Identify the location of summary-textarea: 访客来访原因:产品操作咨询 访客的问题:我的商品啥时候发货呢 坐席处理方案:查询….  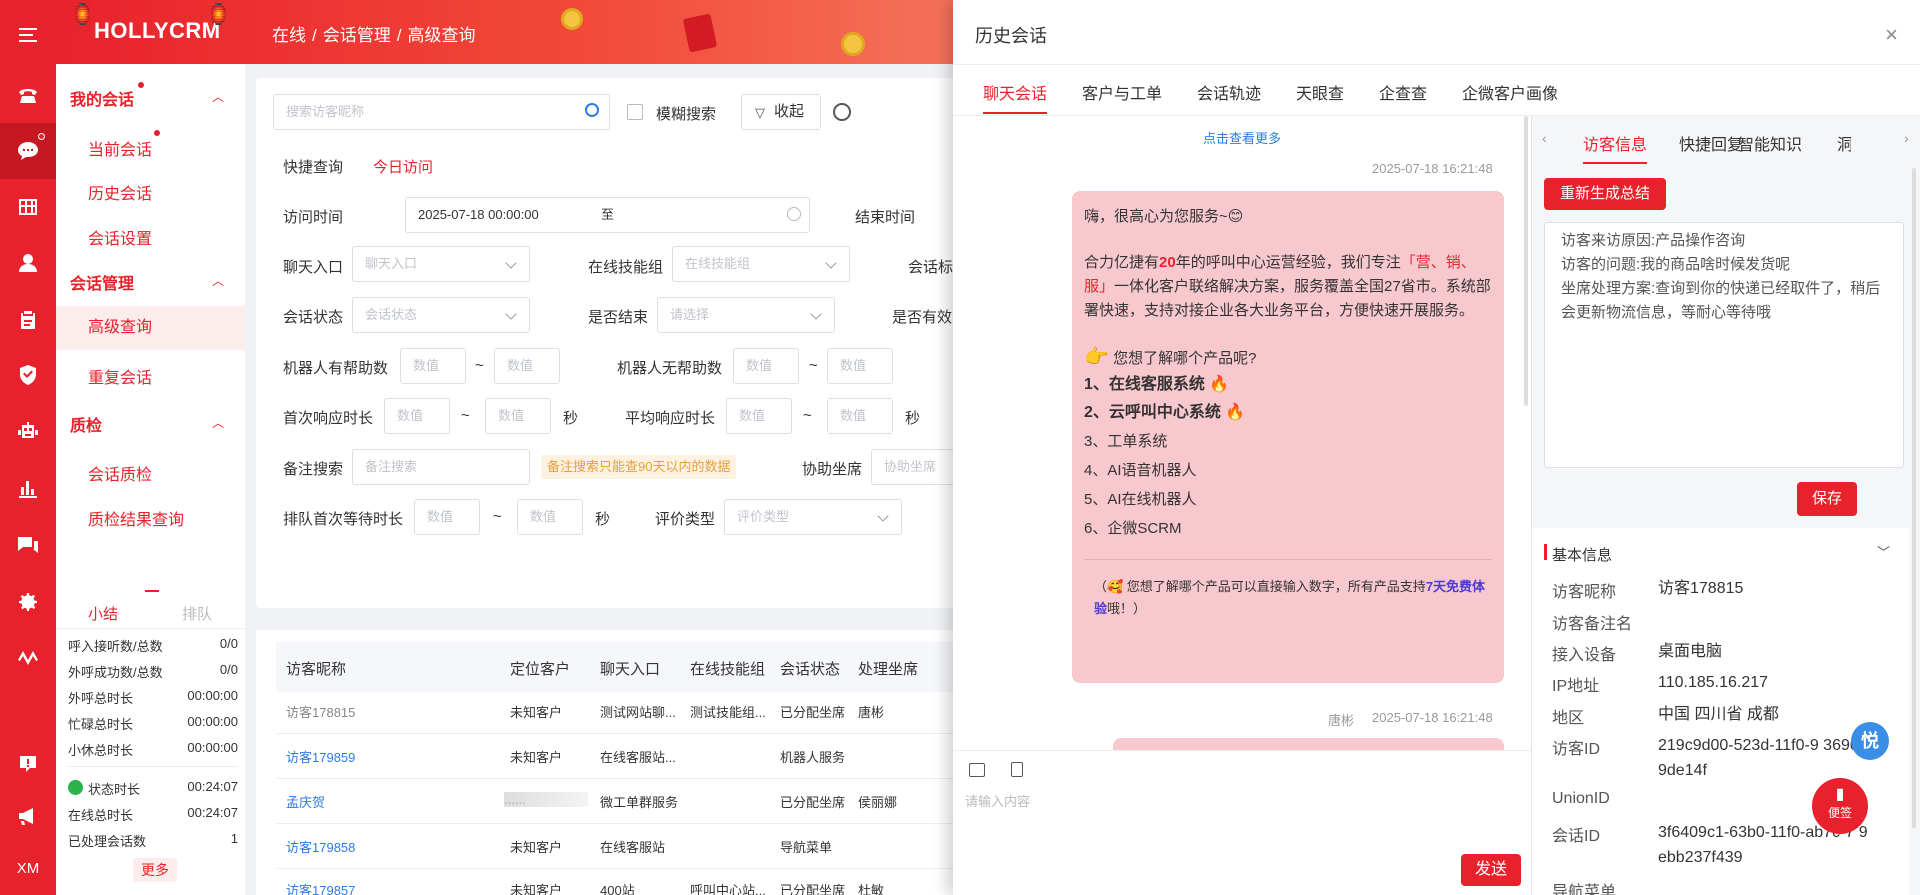
(1724, 345).